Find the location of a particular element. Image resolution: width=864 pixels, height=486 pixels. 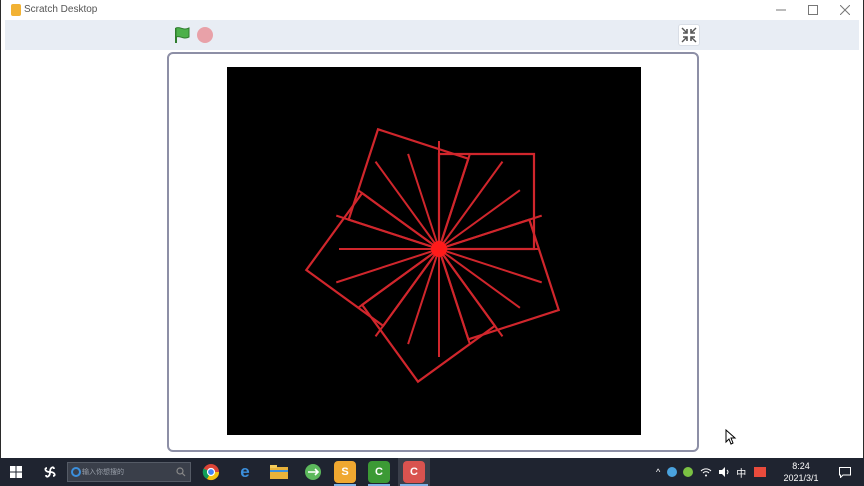

wifi-icon is located at coordinates (706, 472).